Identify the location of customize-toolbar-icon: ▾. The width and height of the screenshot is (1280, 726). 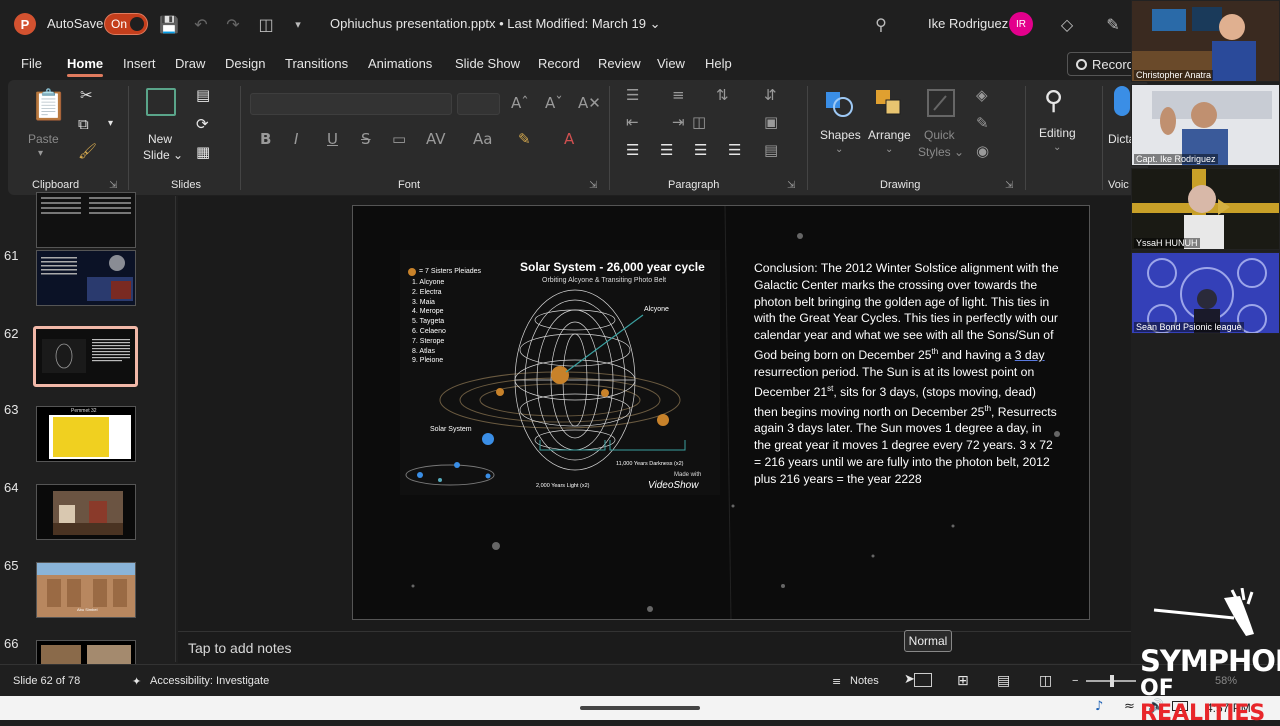
(298, 24).